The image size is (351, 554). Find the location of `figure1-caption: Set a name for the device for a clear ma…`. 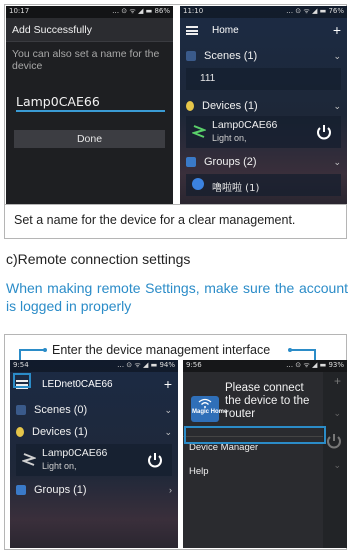

figure1-caption: Set a name for the device for a clear ma… is located at coordinates (175, 219).